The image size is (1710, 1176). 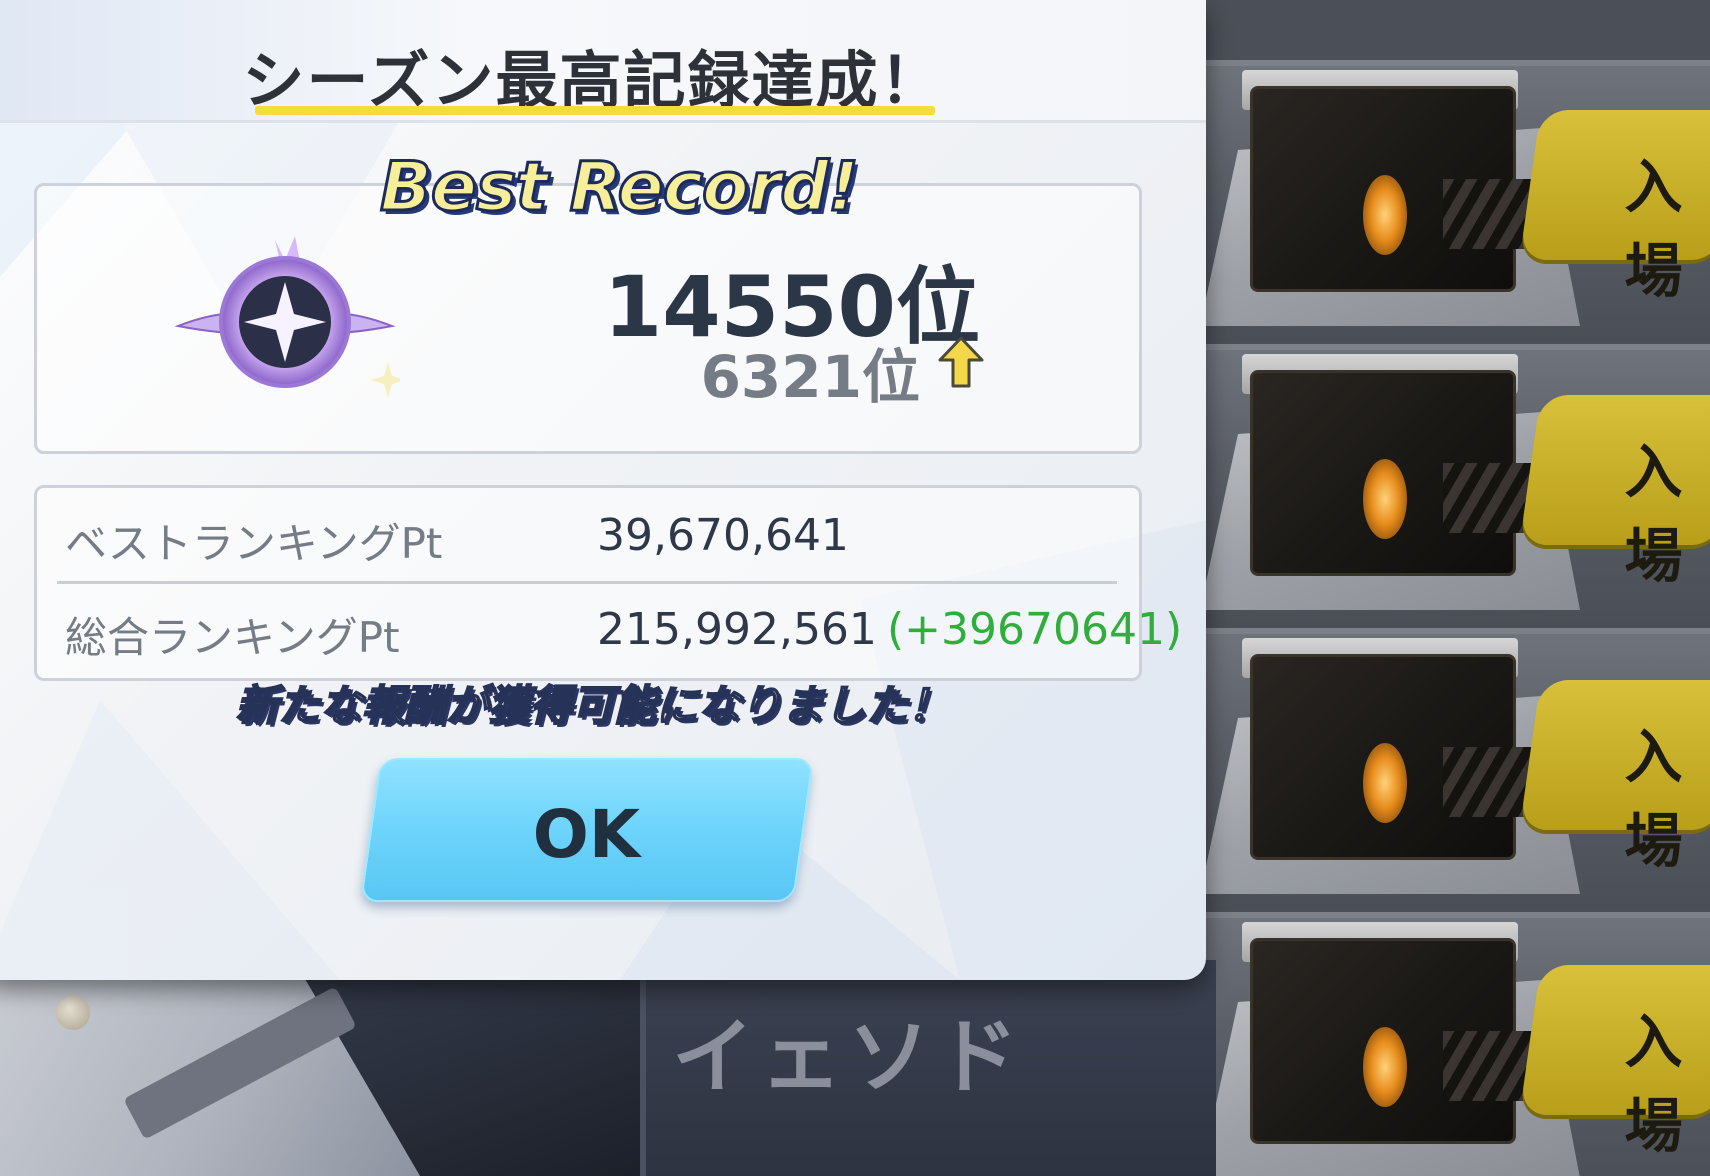 What do you see at coordinates (232, 637) in the screenshot?
I see `total-ranking-pt-label: 総合ランキングPt` at bounding box center [232, 637].